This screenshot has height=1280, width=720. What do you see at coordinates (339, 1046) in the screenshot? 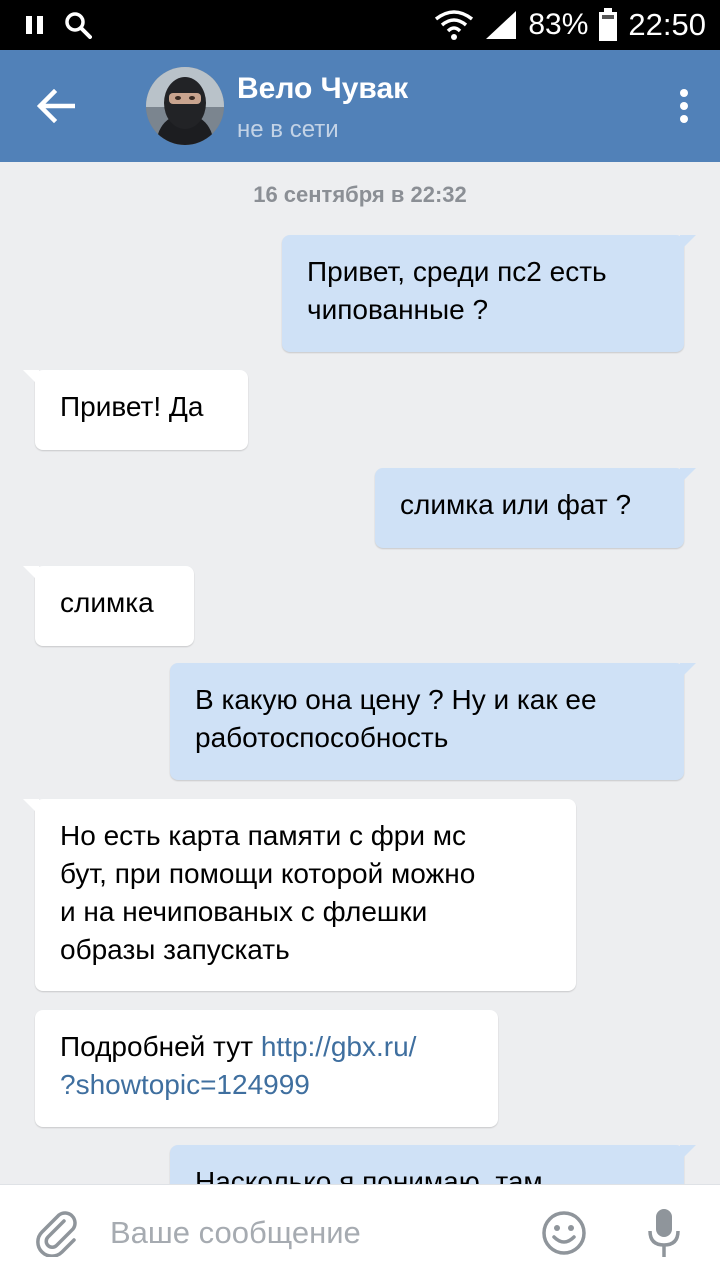
I see `message-link: http://gbx.ru/` at bounding box center [339, 1046].